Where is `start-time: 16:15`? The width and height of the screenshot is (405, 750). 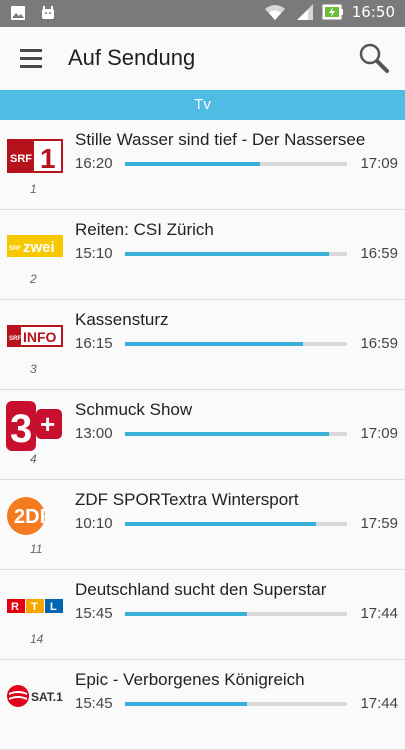 start-time: 16:15 is located at coordinates (94, 343).